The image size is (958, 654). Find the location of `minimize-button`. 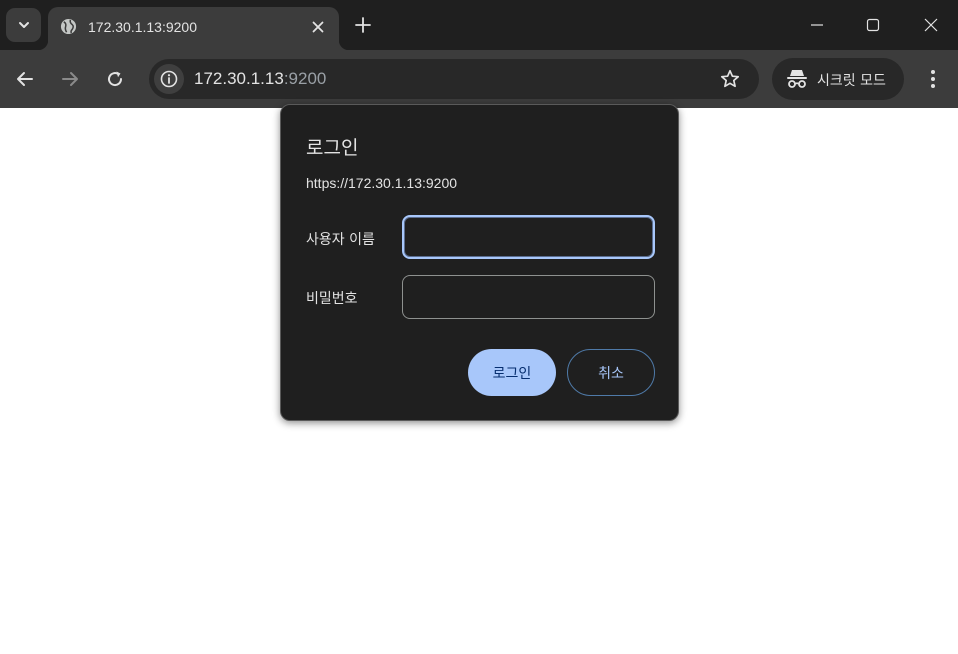

minimize-button is located at coordinates (817, 25).